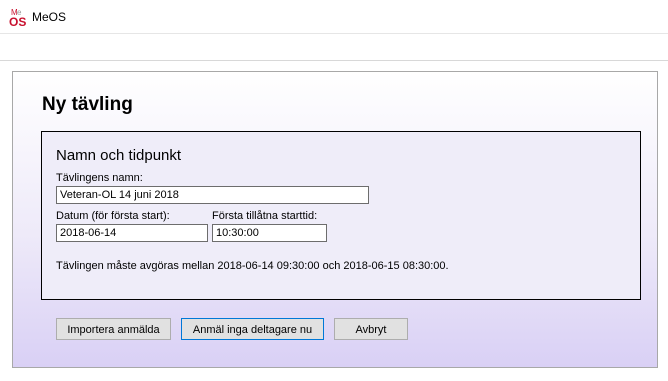 Image resolution: width=668 pixels, height=381 pixels. I want to click on page-title: Ny tävling, so click(87, 104).